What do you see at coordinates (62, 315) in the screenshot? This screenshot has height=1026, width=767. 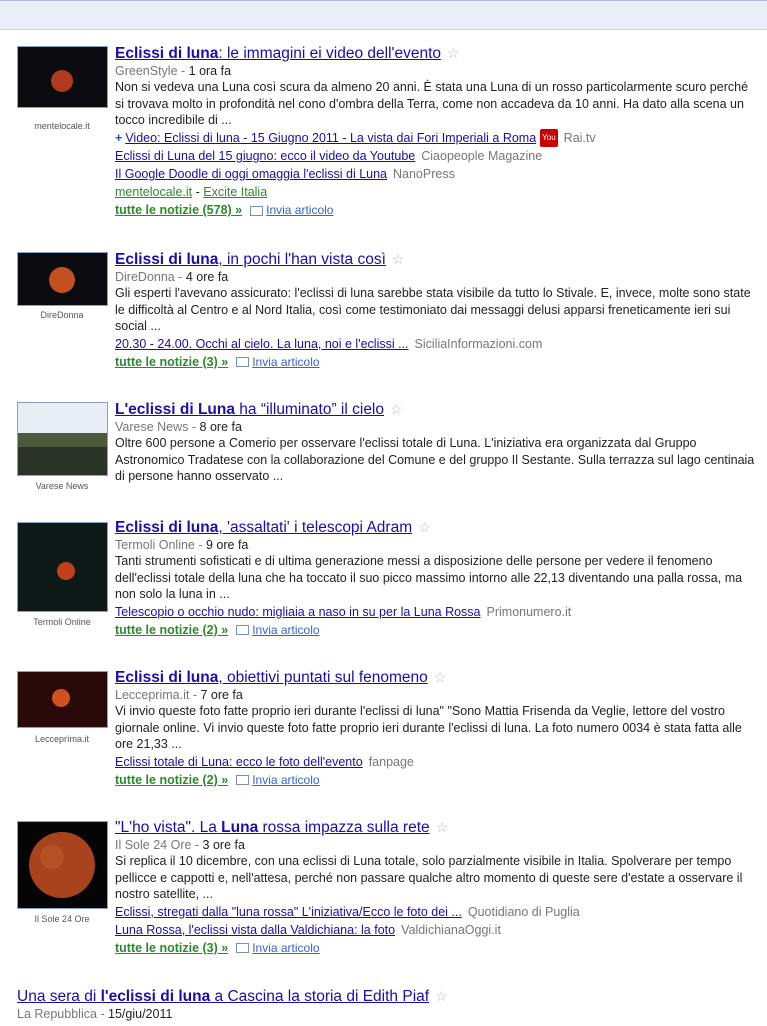 I see `thumbnail-caption: DireDonna` at bounding box center [62, 315].